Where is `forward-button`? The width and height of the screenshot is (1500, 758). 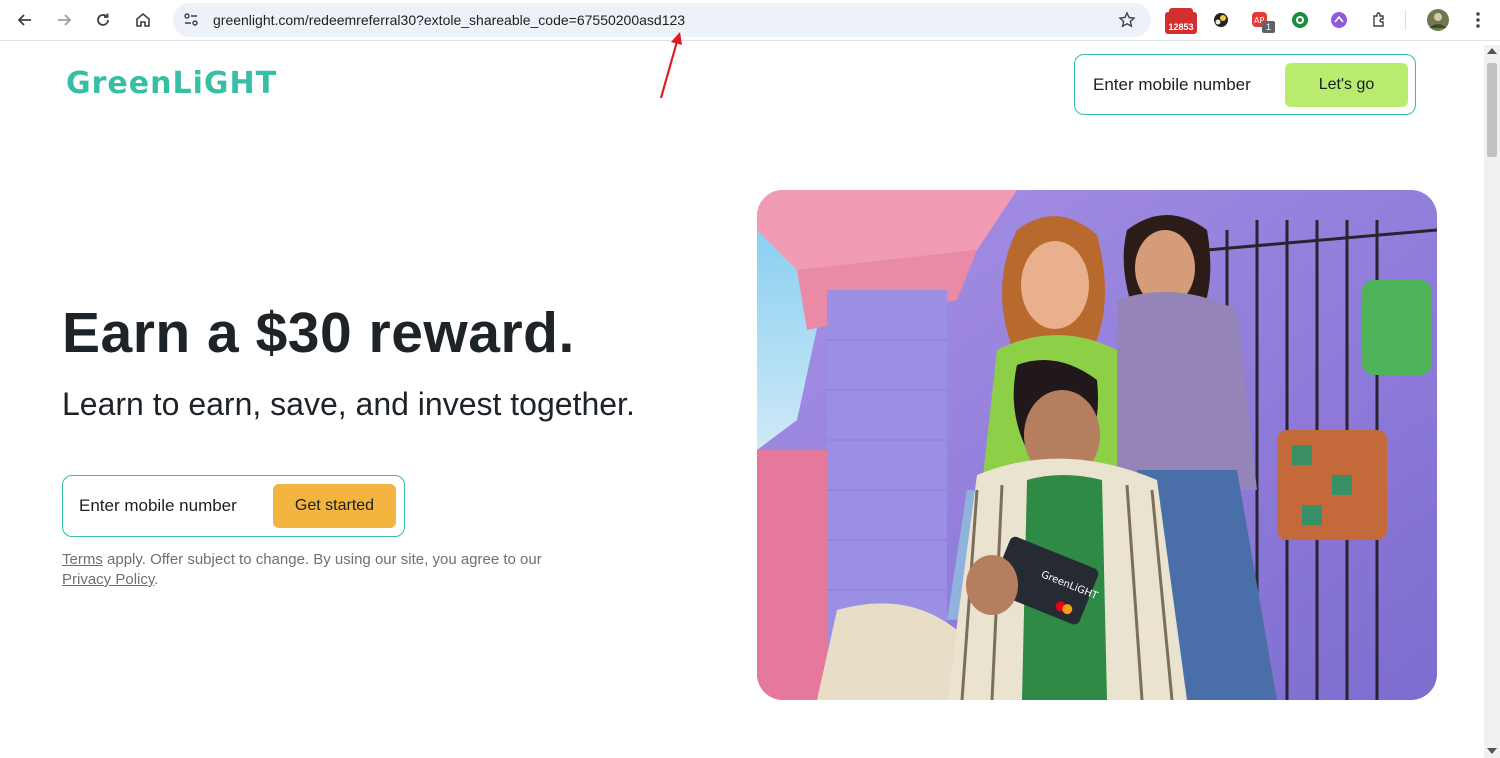
forward-button is located at coordinates (64, 20).